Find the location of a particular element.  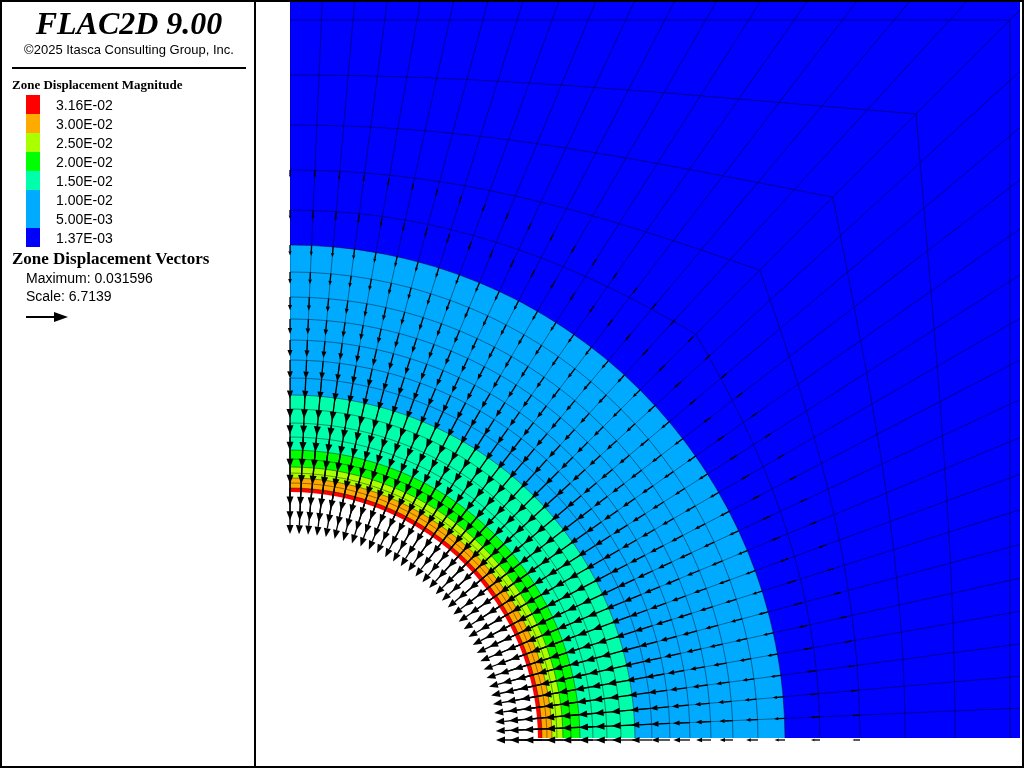

legend-label: 3.00E-02 is located at coordinates (84, 123).